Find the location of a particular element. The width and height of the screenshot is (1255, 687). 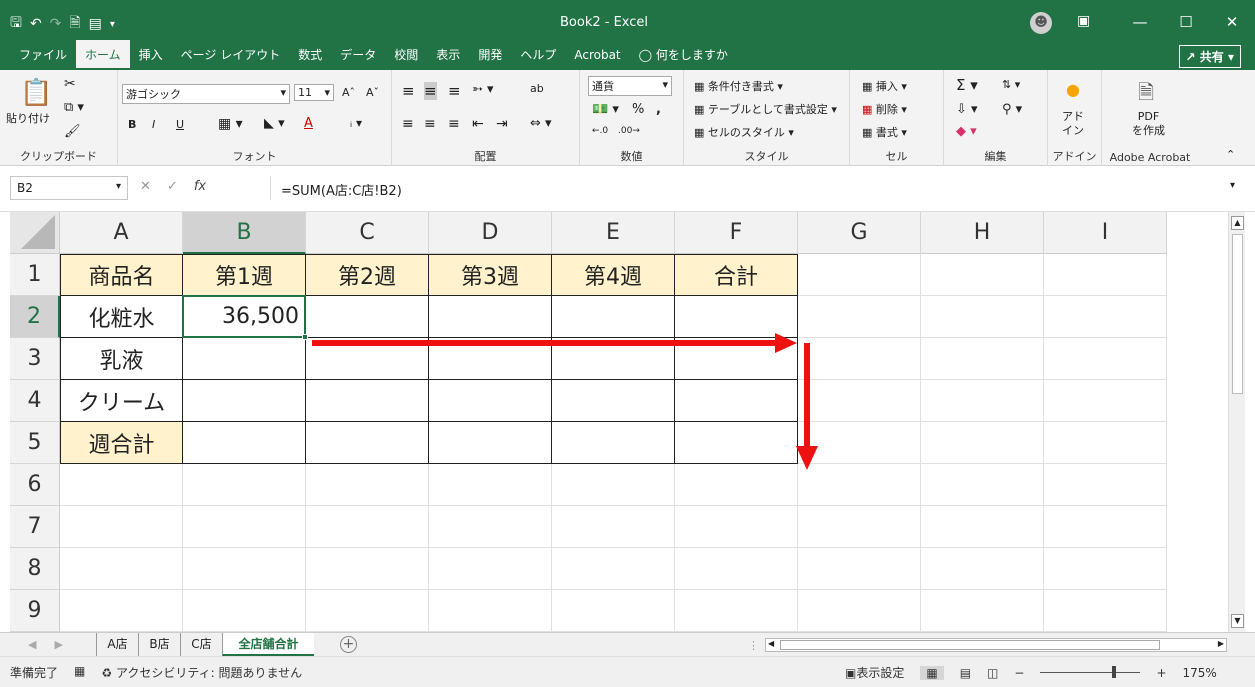

formula-input: =SUM(A店:C店!B2) is located at coordinates (750, 188).